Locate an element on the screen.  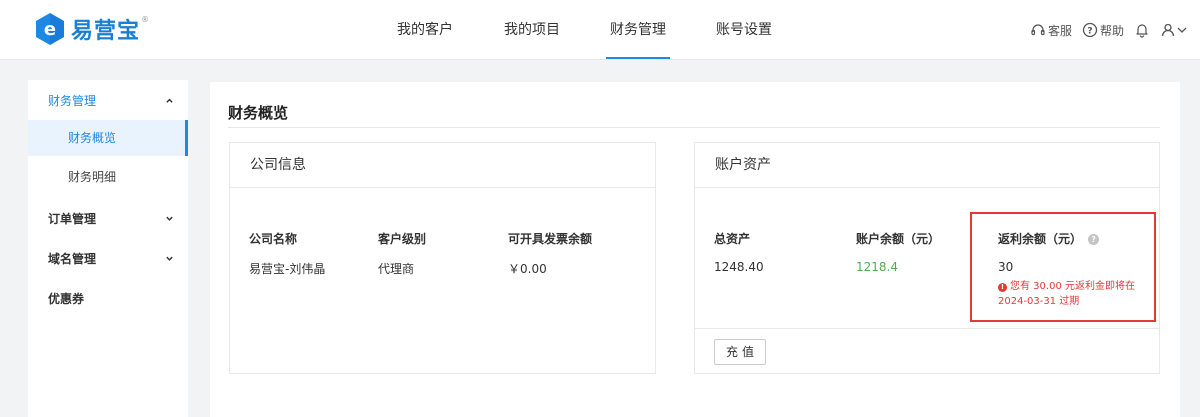
sidebar: 财务管理 财务概览 财务明细 订单管理 域名管理 优惠券 is located at coordinates (108, 248).